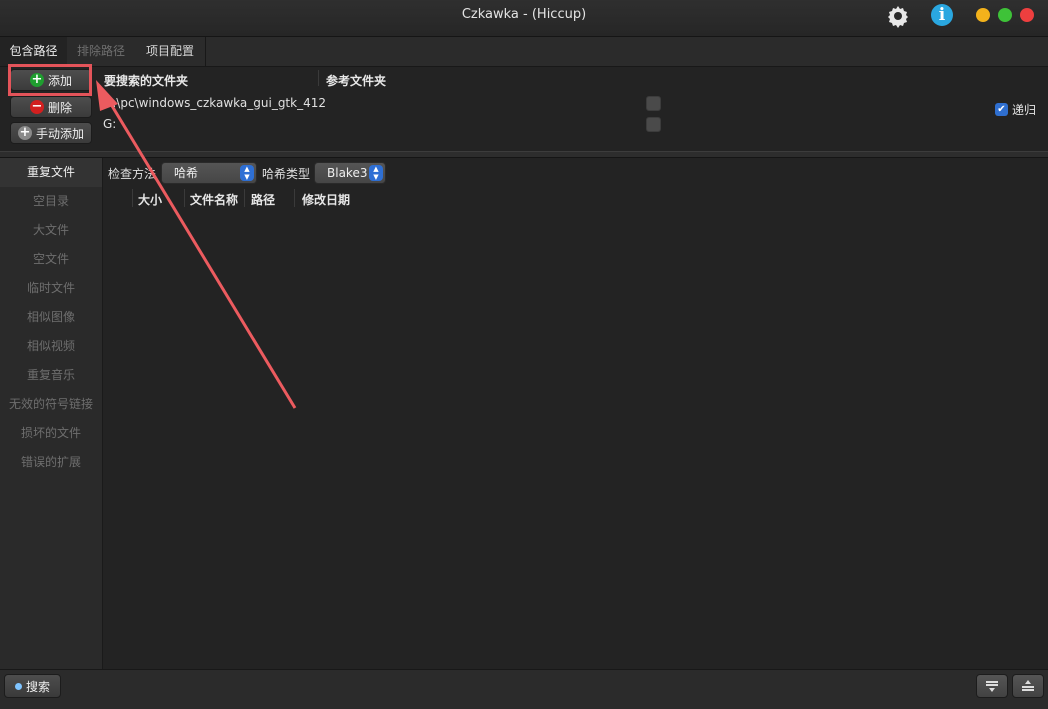 This screenshot has height=709, width=1048. What do you see at coordinates (326, 199) in the screenshot?
I see `col-modified-date: 修改日期` at bounding box center [326, 199].